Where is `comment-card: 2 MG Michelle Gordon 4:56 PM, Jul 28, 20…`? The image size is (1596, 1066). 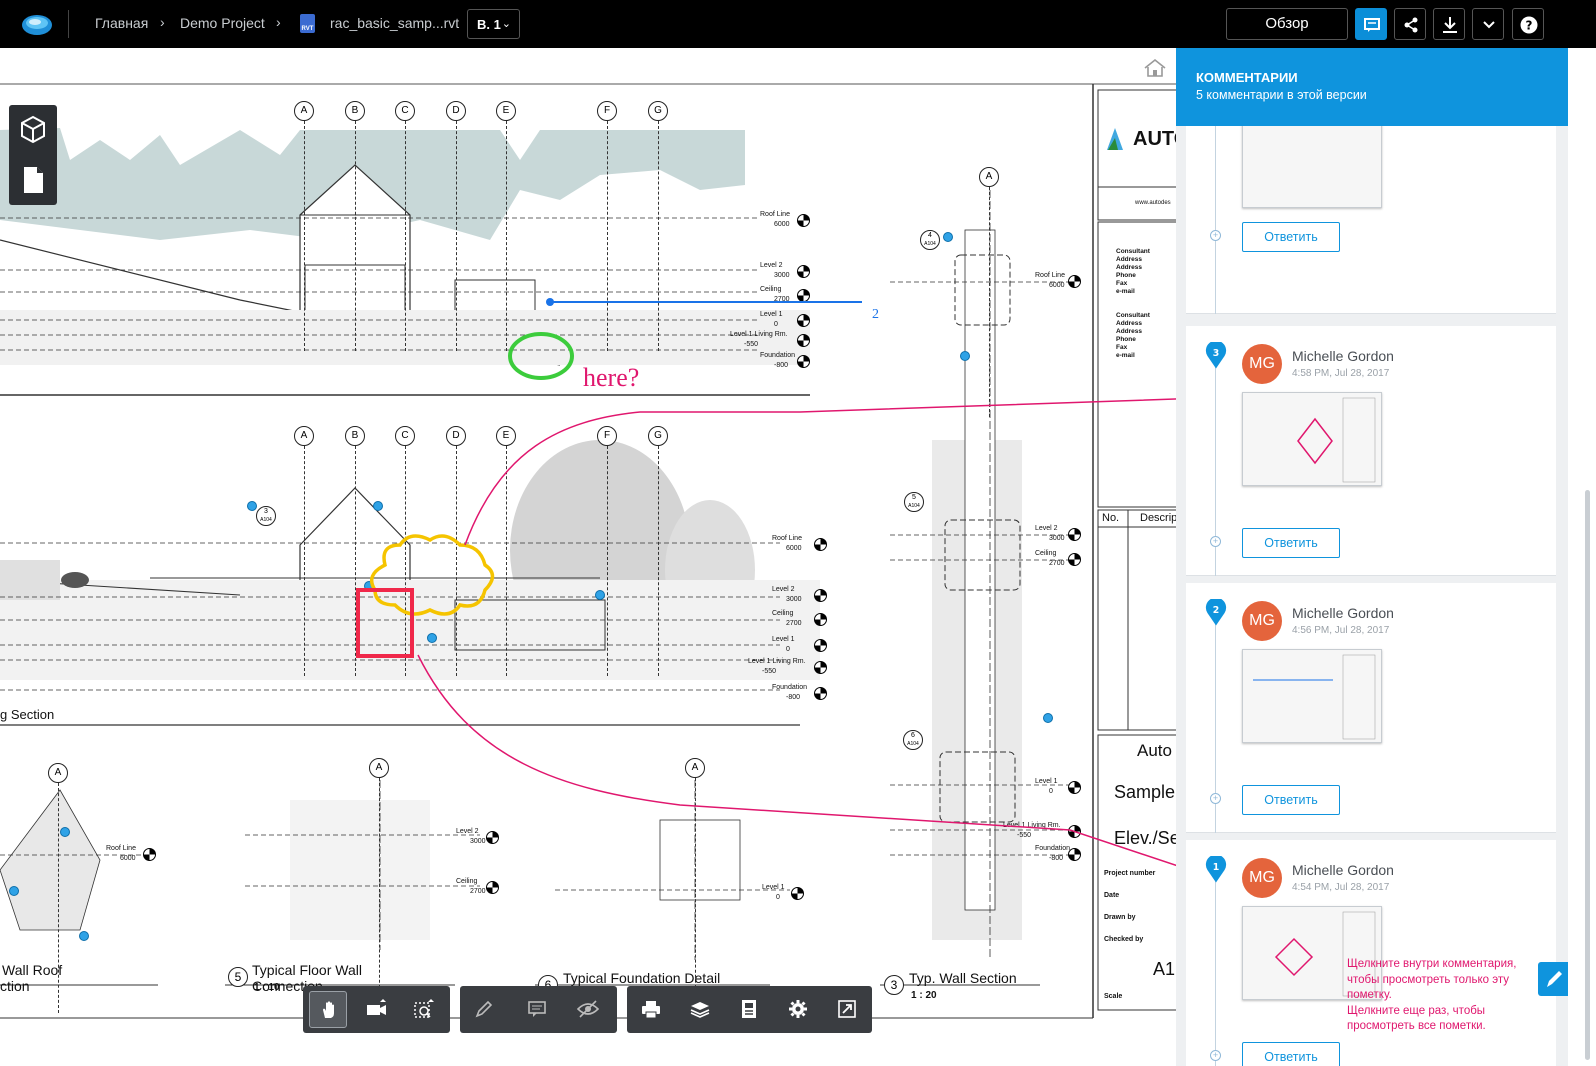 comment-card: 2 MG Michelle Gordon 4:56 PM, Jul 28, 20… is located at coordinates (1371, 708).